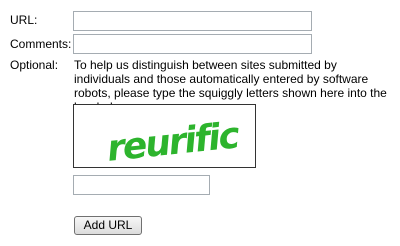 This screenshot has width=400, height=246. I want to click on comments-input, so click(192, 44).